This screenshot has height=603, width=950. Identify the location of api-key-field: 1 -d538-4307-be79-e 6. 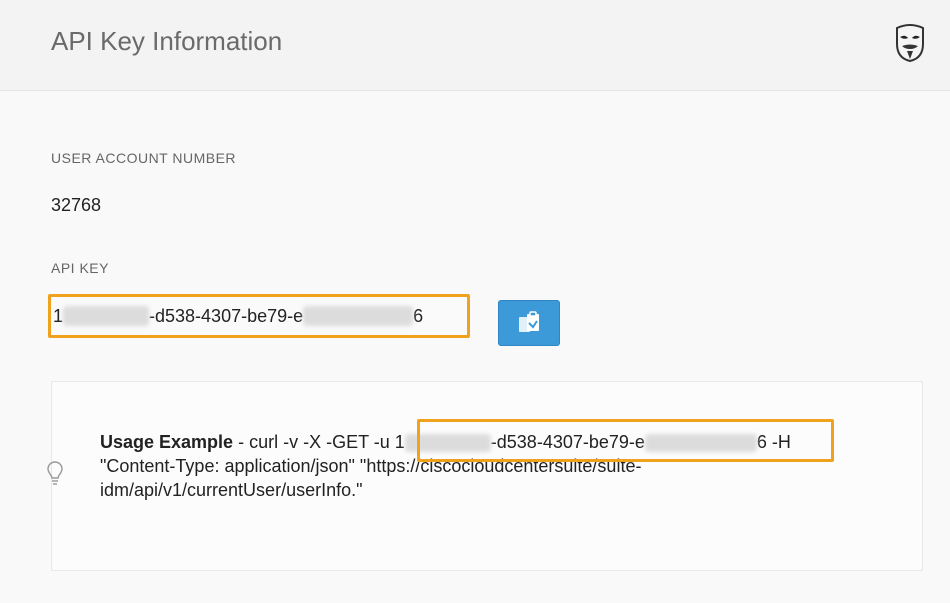
(259, 316).